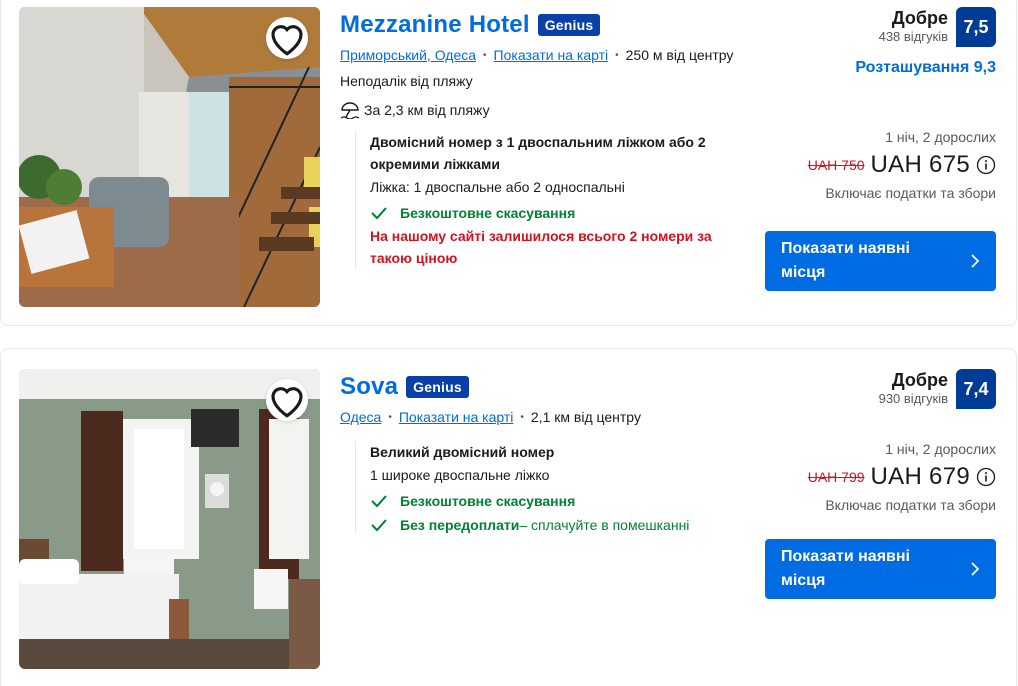  I want to click on no-prepayment-bold: Без передоплати, so click(460, 525).